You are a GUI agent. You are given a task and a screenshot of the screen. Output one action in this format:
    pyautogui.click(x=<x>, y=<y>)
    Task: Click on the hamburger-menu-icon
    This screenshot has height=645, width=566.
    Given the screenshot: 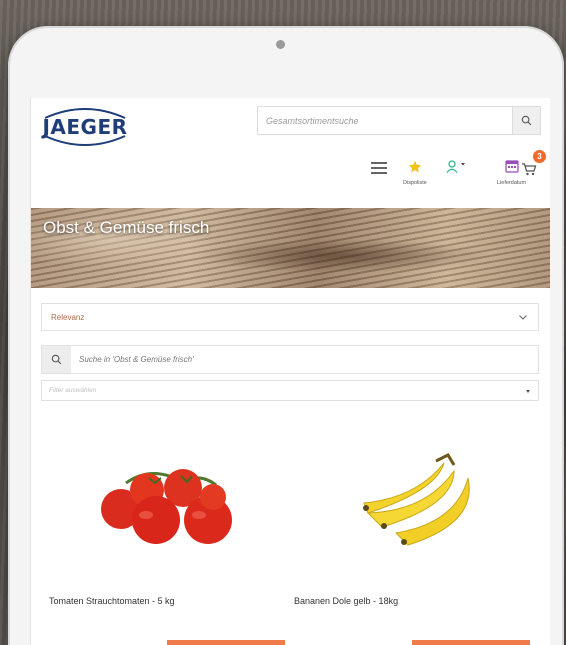 What is the action you would take?
    pyautogui.click(x=379, y=168)
    